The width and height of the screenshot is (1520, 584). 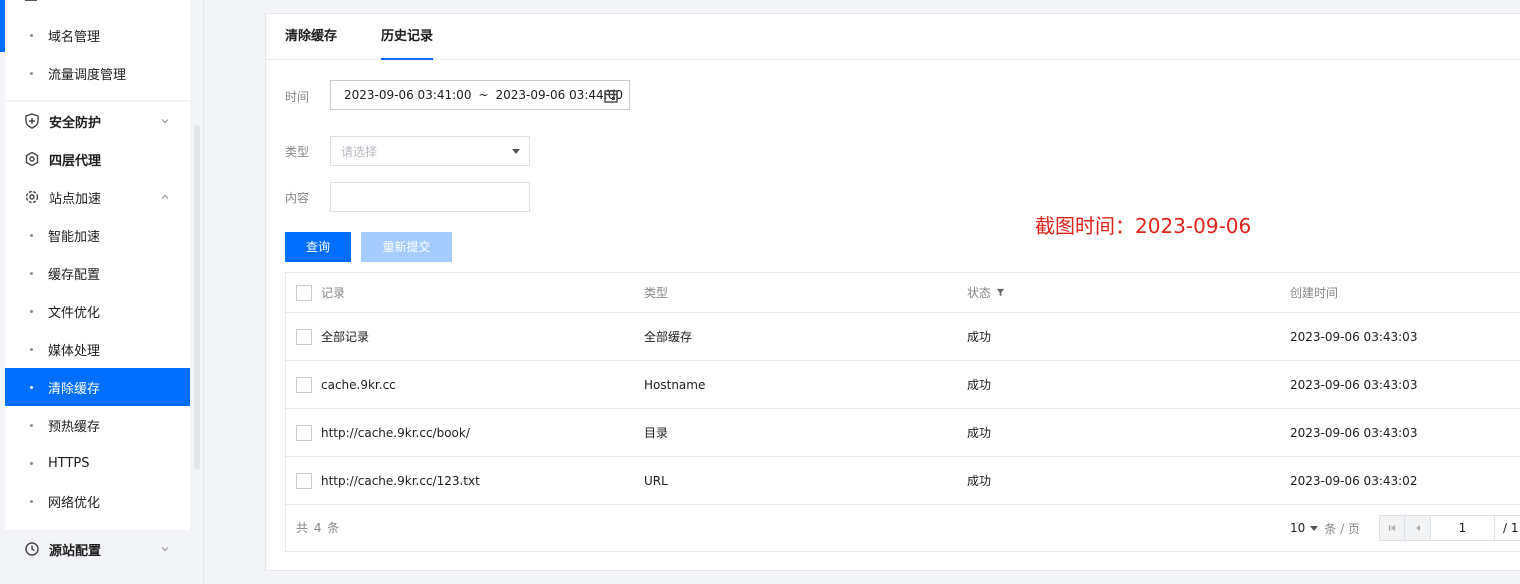 What do you see at coordinates (74, 503) in the screenshot?
I see `sidebar-item-label: 网络优化` at bounding box center [74, 503].